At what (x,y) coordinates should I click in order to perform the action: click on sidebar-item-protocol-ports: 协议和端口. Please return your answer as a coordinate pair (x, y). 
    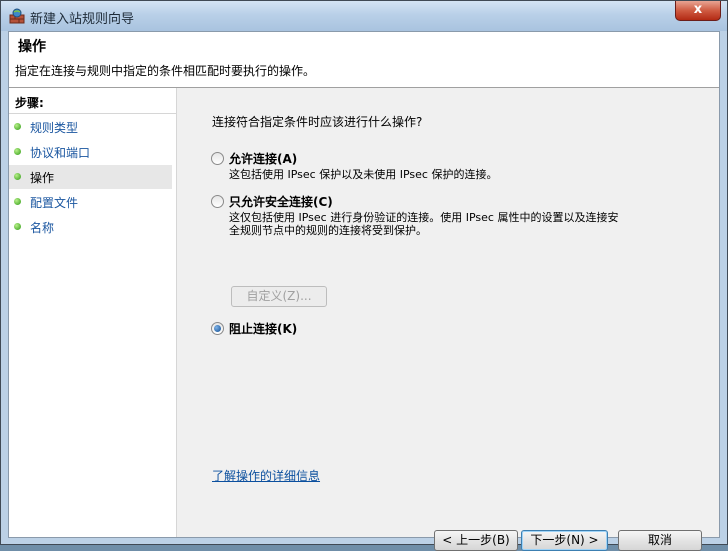
    Looking at the image, I should click on (90, 152).